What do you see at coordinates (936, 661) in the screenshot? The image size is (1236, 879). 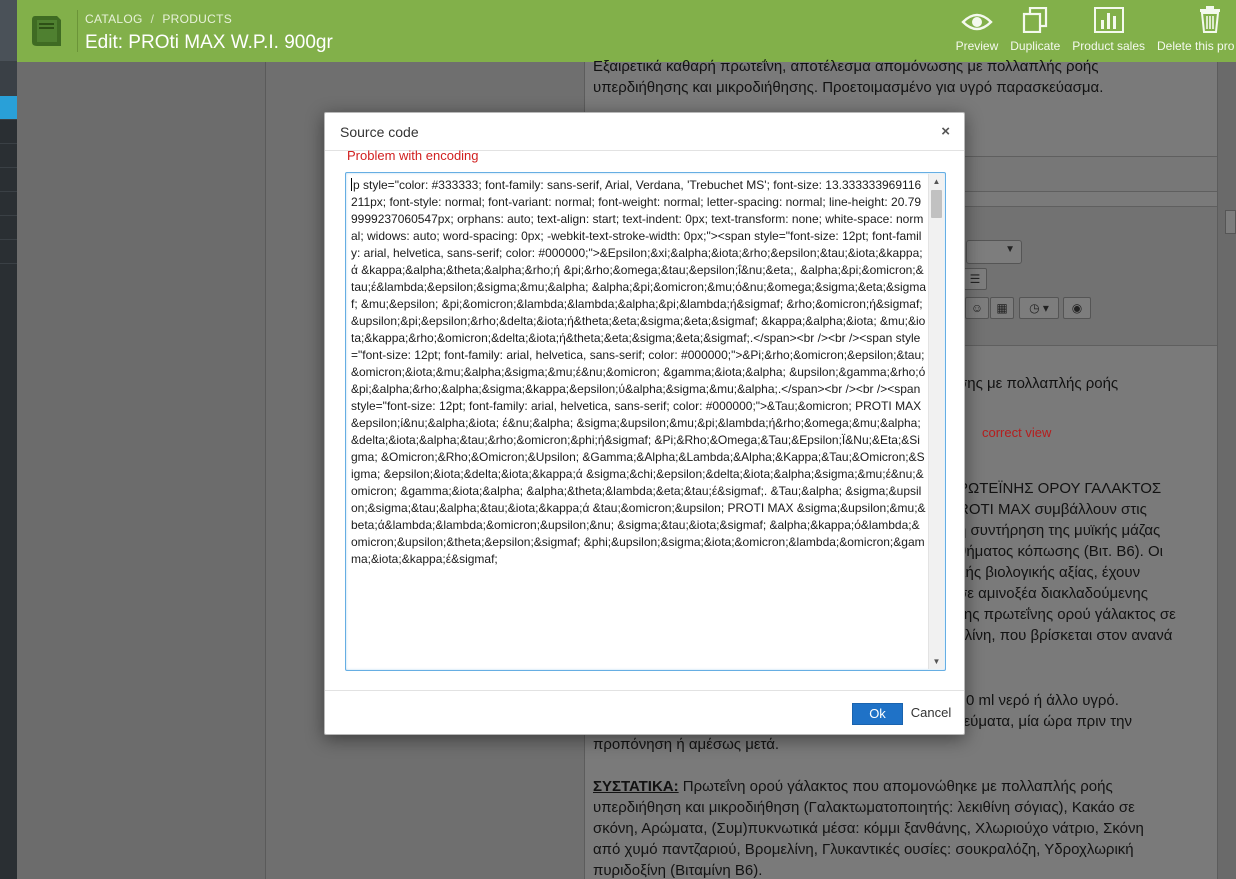 I see `scroll-down-arrow-icon: ▼` at bounding box center [936, 661].